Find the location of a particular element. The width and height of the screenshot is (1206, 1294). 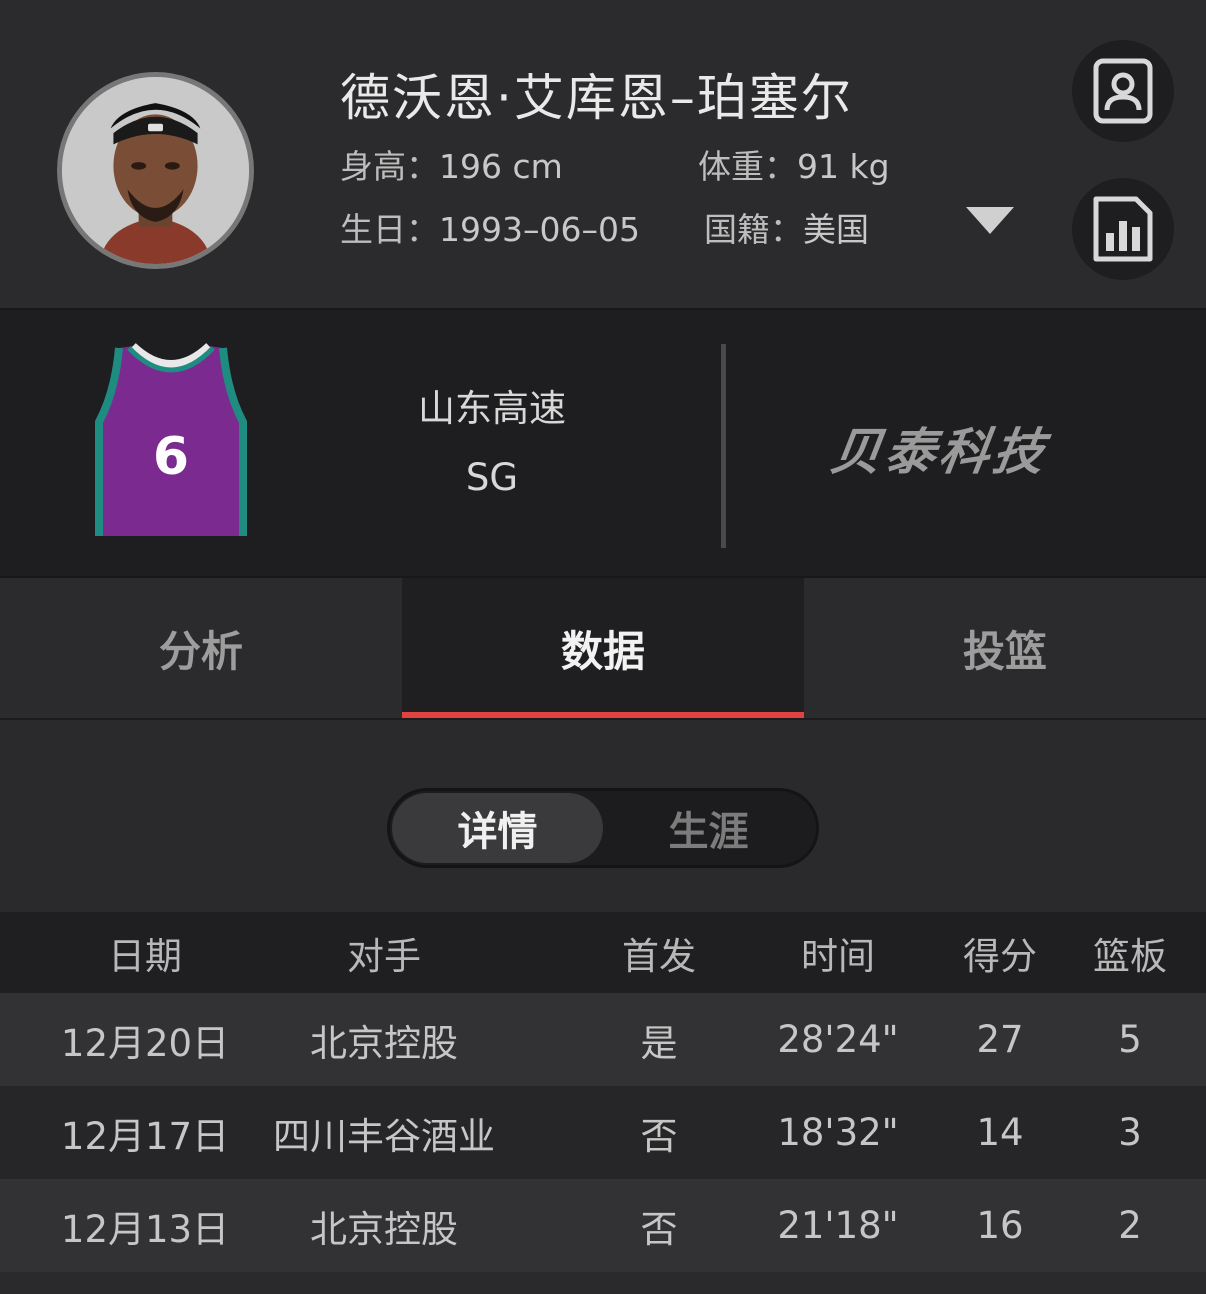

weight-label: 体重： is located at coordinates (747, 166).